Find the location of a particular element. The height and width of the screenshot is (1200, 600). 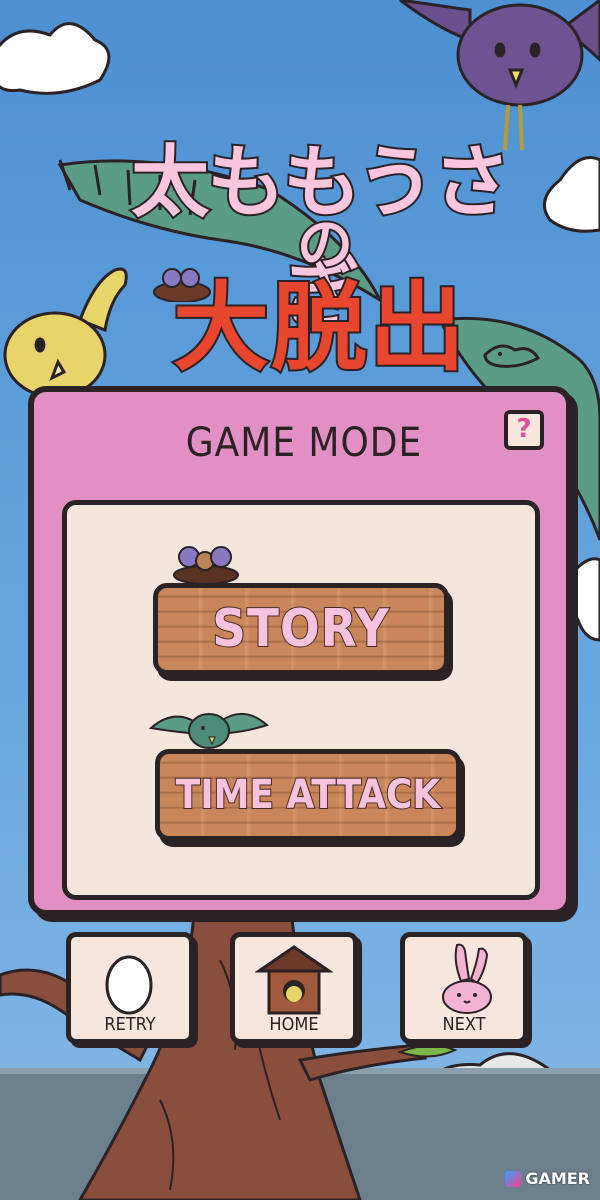

next-label: NEXT is located at coordinates (464, 1024).